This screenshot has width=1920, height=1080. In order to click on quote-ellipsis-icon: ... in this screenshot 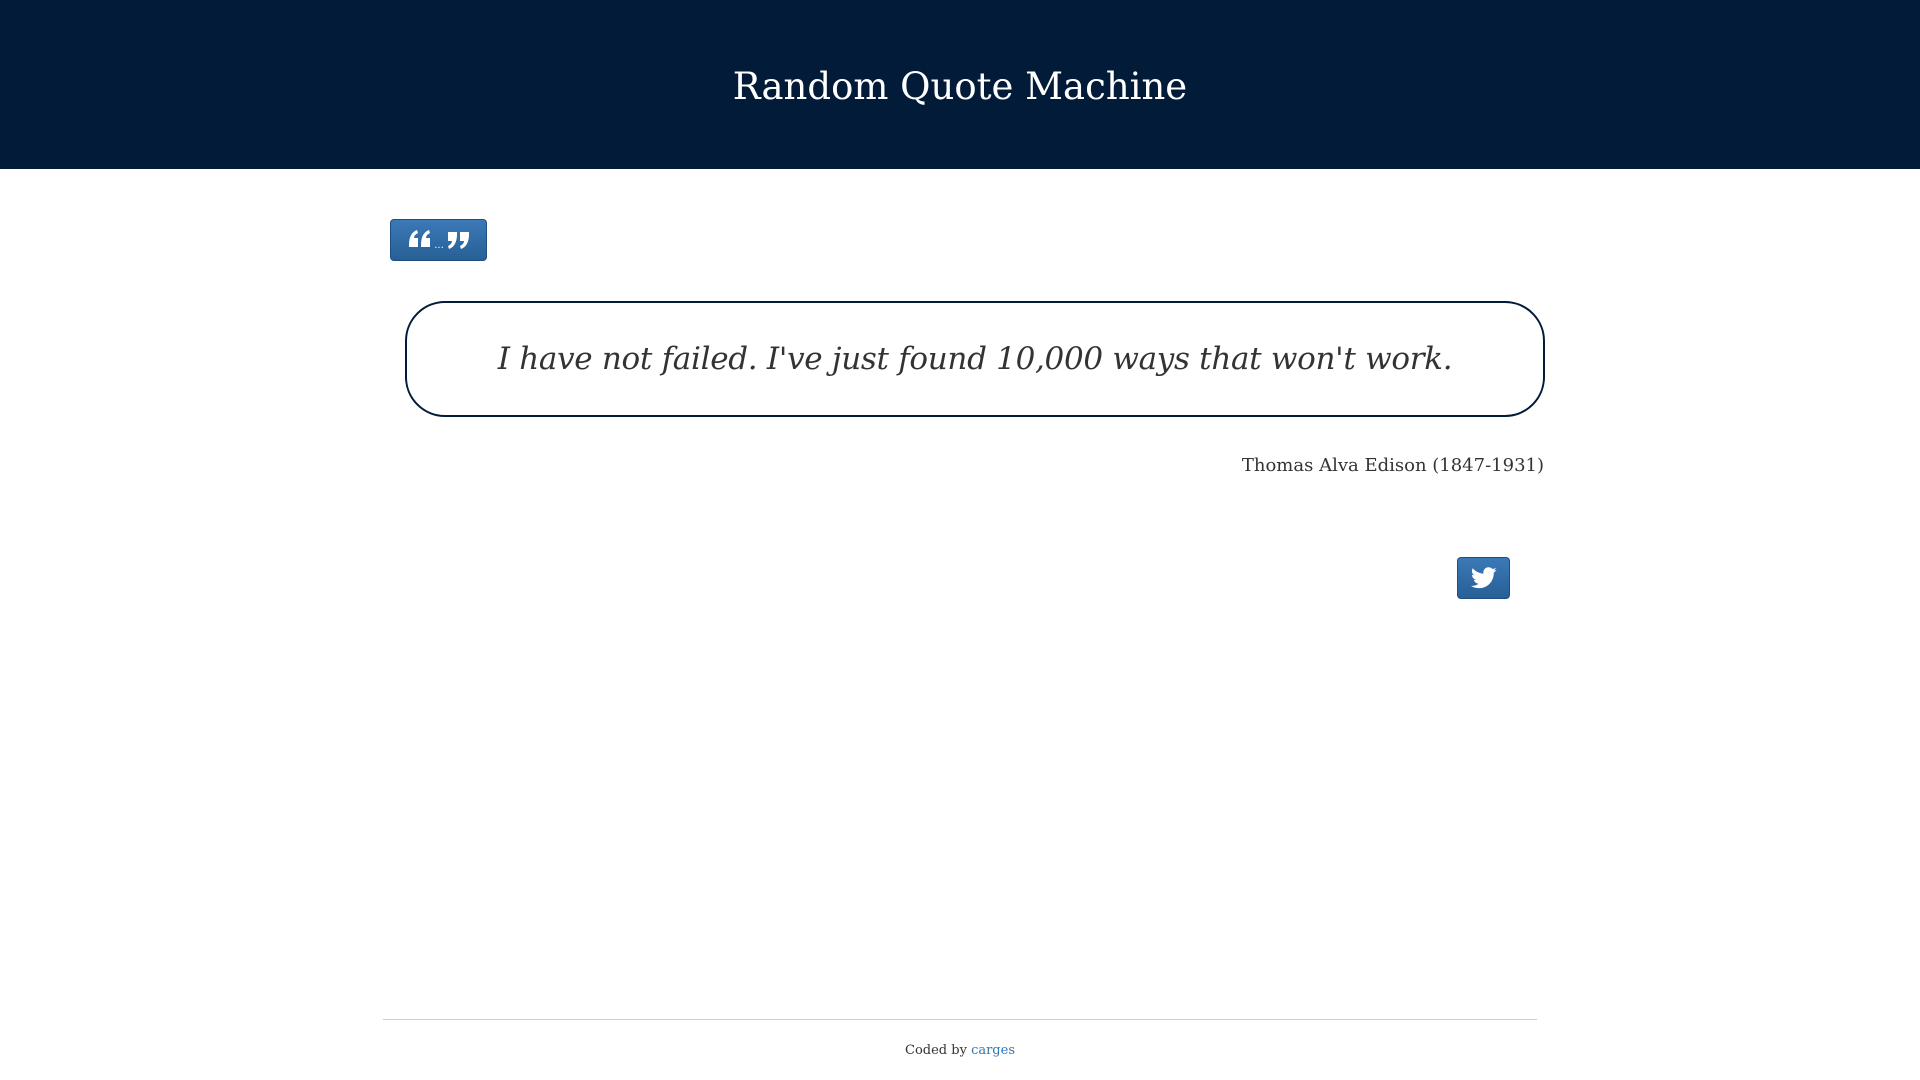, I will do `click(438, 240)`.